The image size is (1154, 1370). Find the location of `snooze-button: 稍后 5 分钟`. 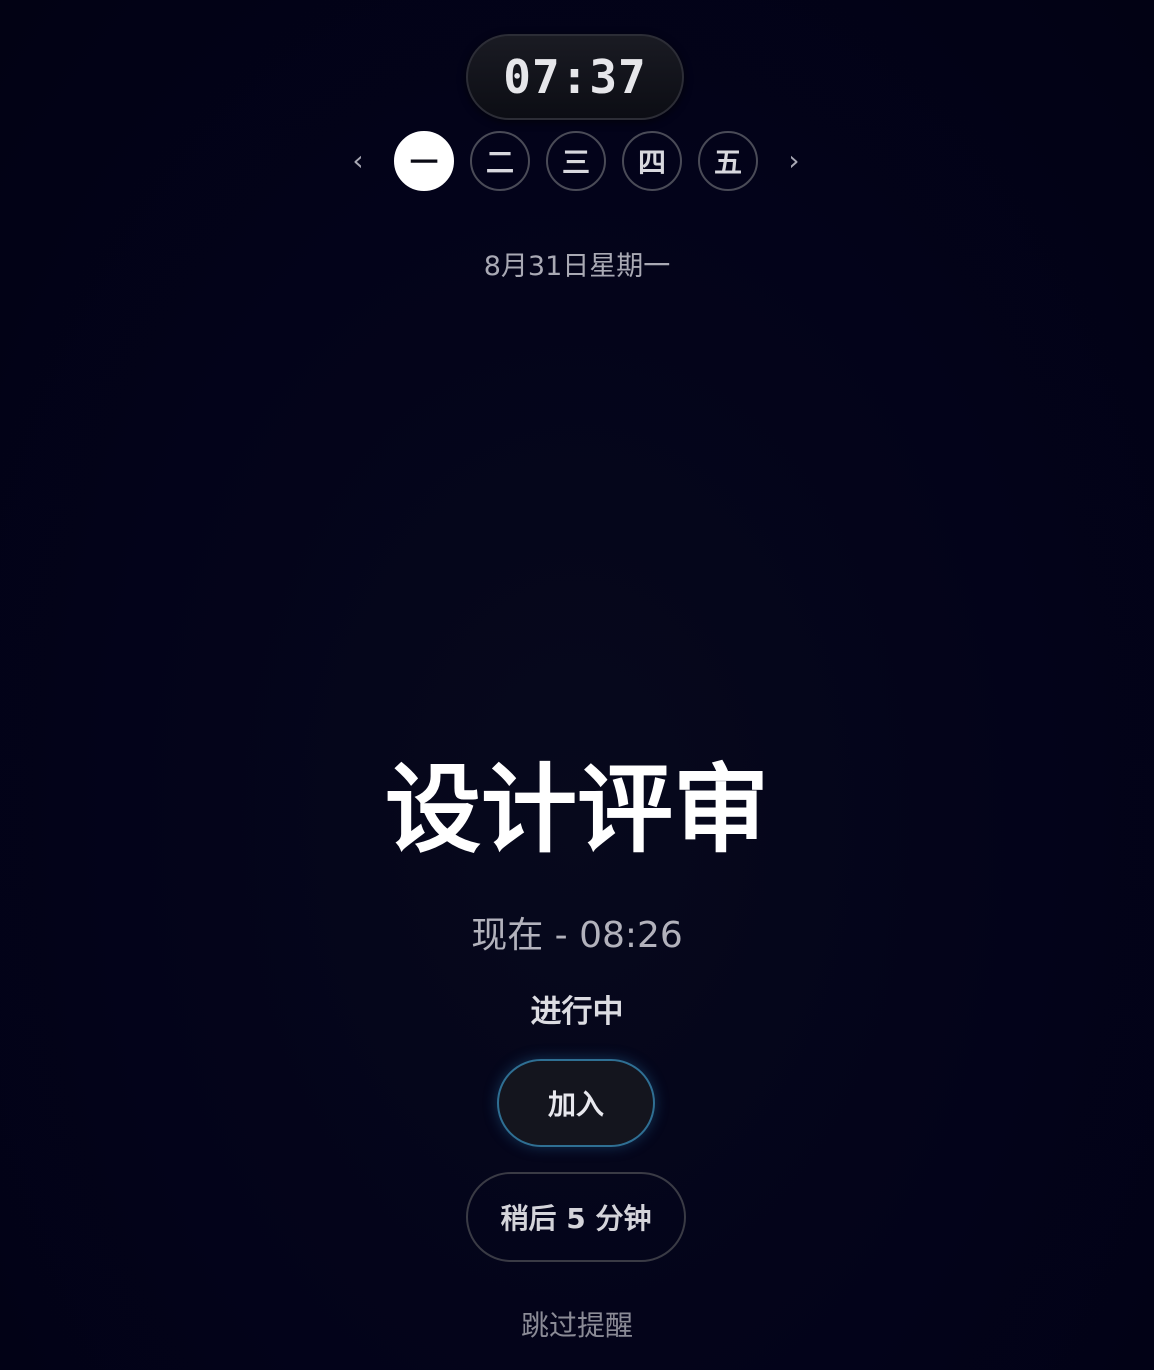

snooze-button: 稍后 5 分钟 is located at coordinates (576, 1217).